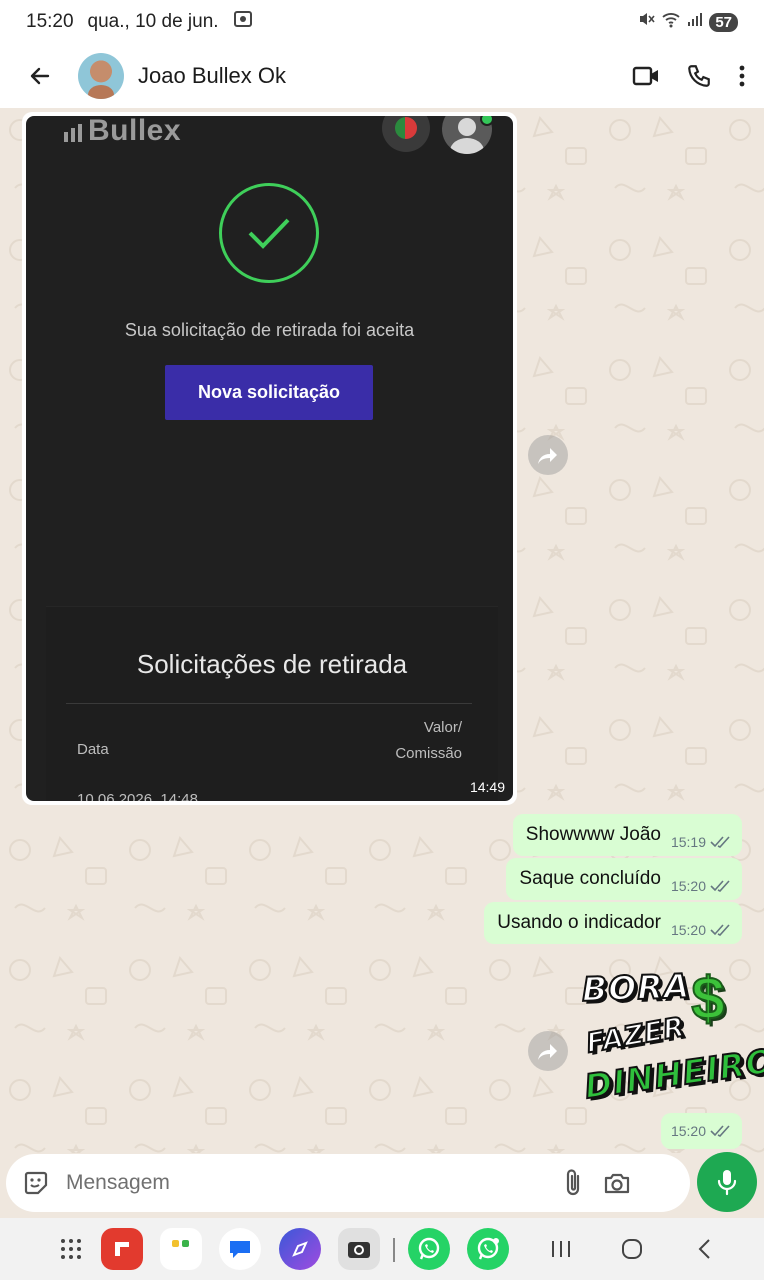 The height and width of the screenshot is (1280, 764). I want to click on sticker-text-bora: BORA, so click(635, 987).